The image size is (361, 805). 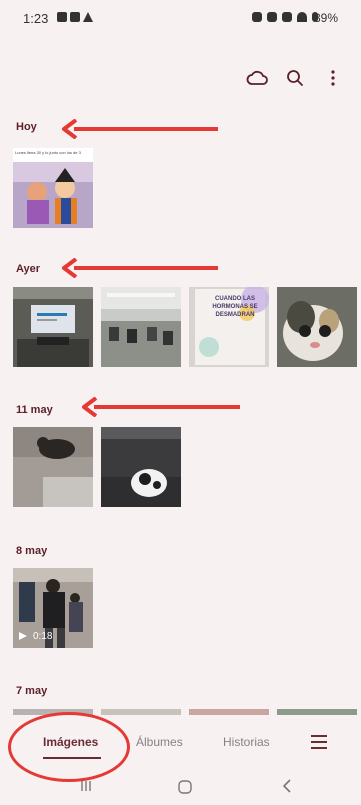 I want to click on photo-thumbnail: Lunes llena 30 y lo junto con los de 3, so click(x=53, y=188).